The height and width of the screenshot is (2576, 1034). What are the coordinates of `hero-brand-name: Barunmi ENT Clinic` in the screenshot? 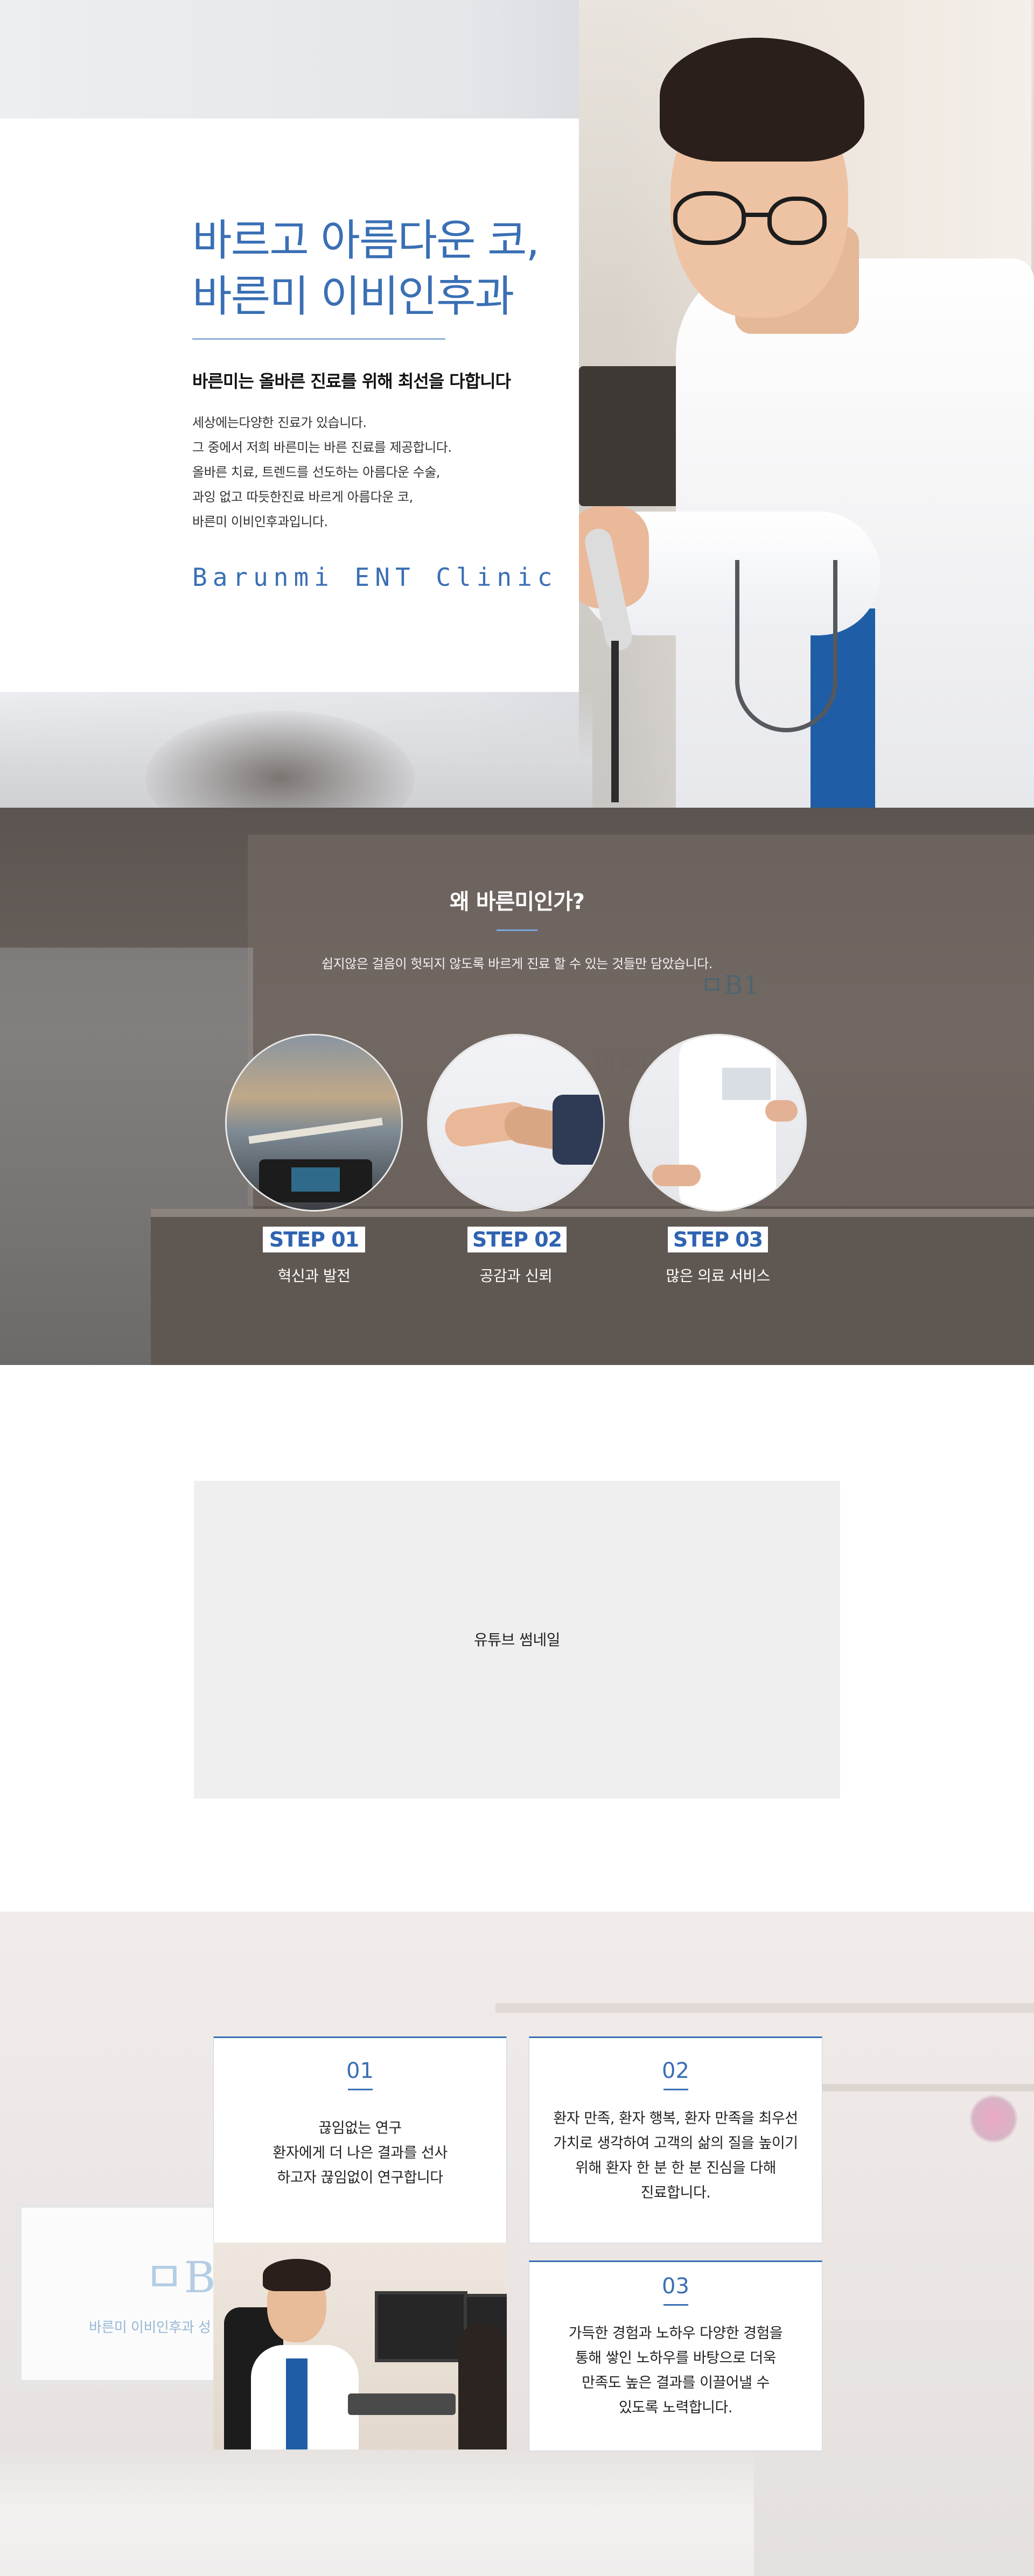 It's located at (375, 577).